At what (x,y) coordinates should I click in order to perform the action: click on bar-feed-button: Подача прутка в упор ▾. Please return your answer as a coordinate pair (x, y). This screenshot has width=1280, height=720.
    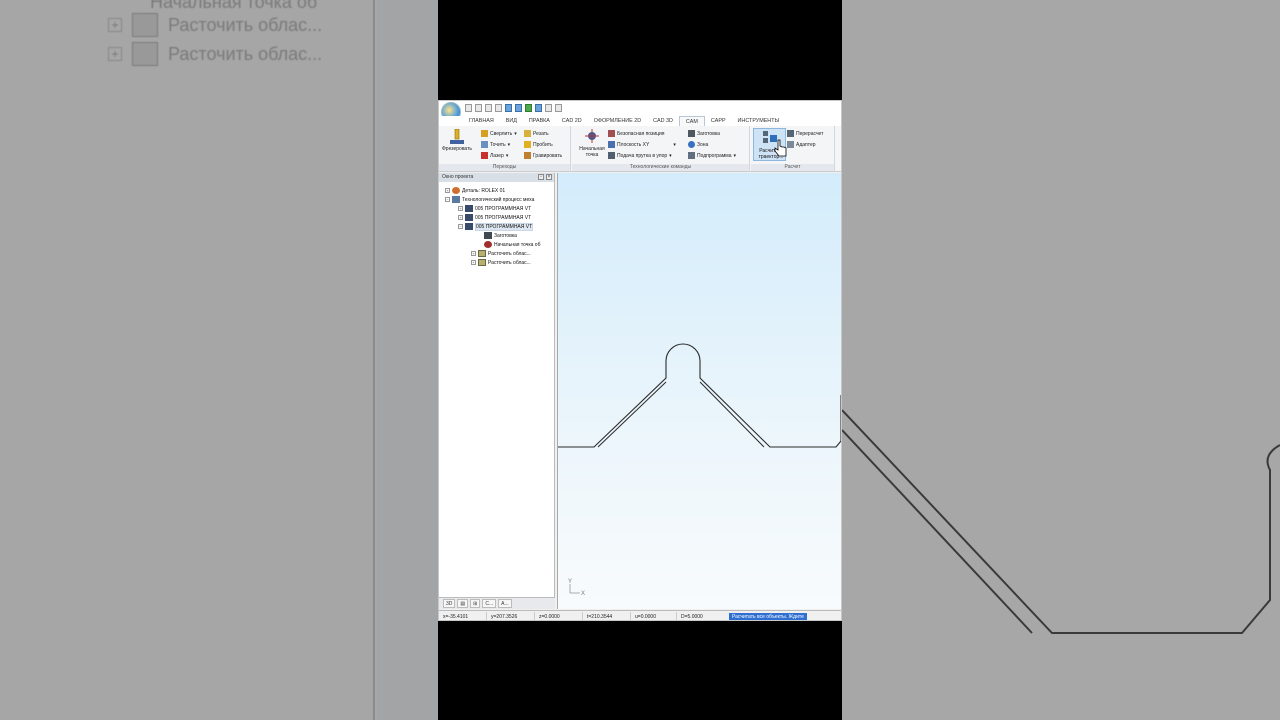
    Looking at the image, I should click on (640, 155).